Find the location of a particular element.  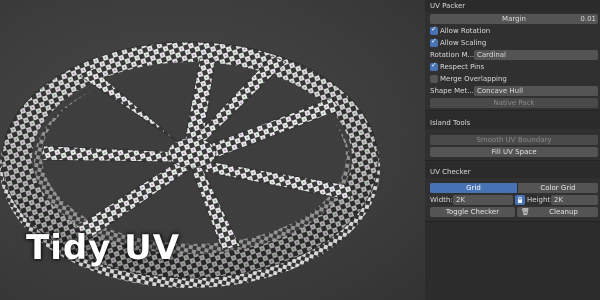

tidy-uv-title: Tidy UV is located at coordinates (103, 248).